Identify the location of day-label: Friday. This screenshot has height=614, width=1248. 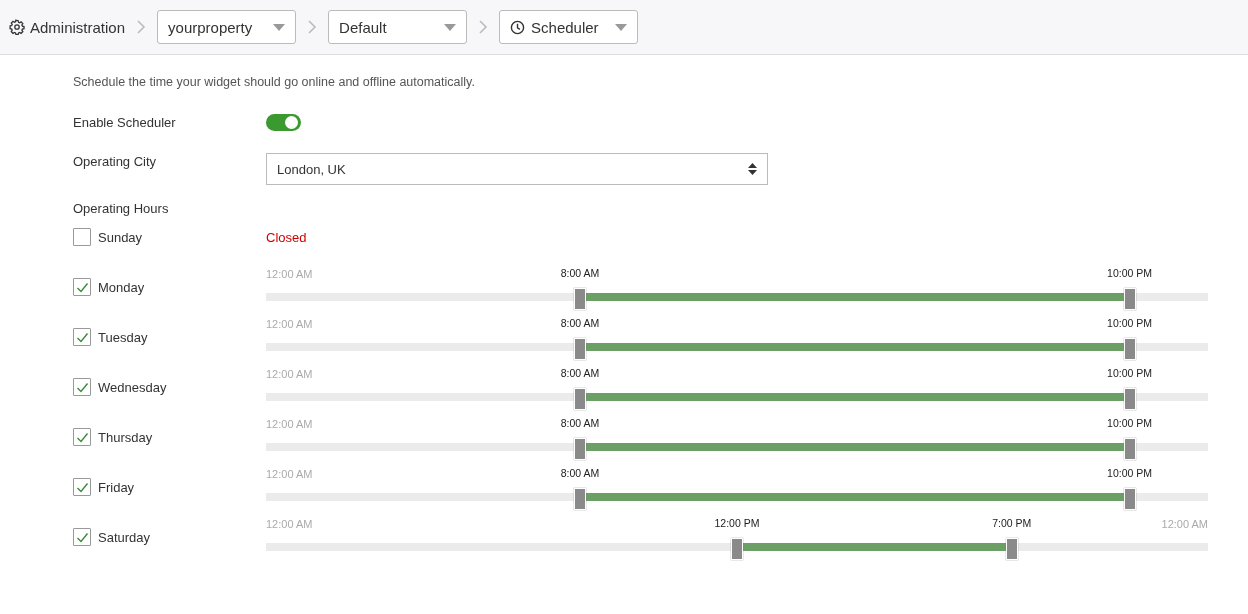
(116, 487).